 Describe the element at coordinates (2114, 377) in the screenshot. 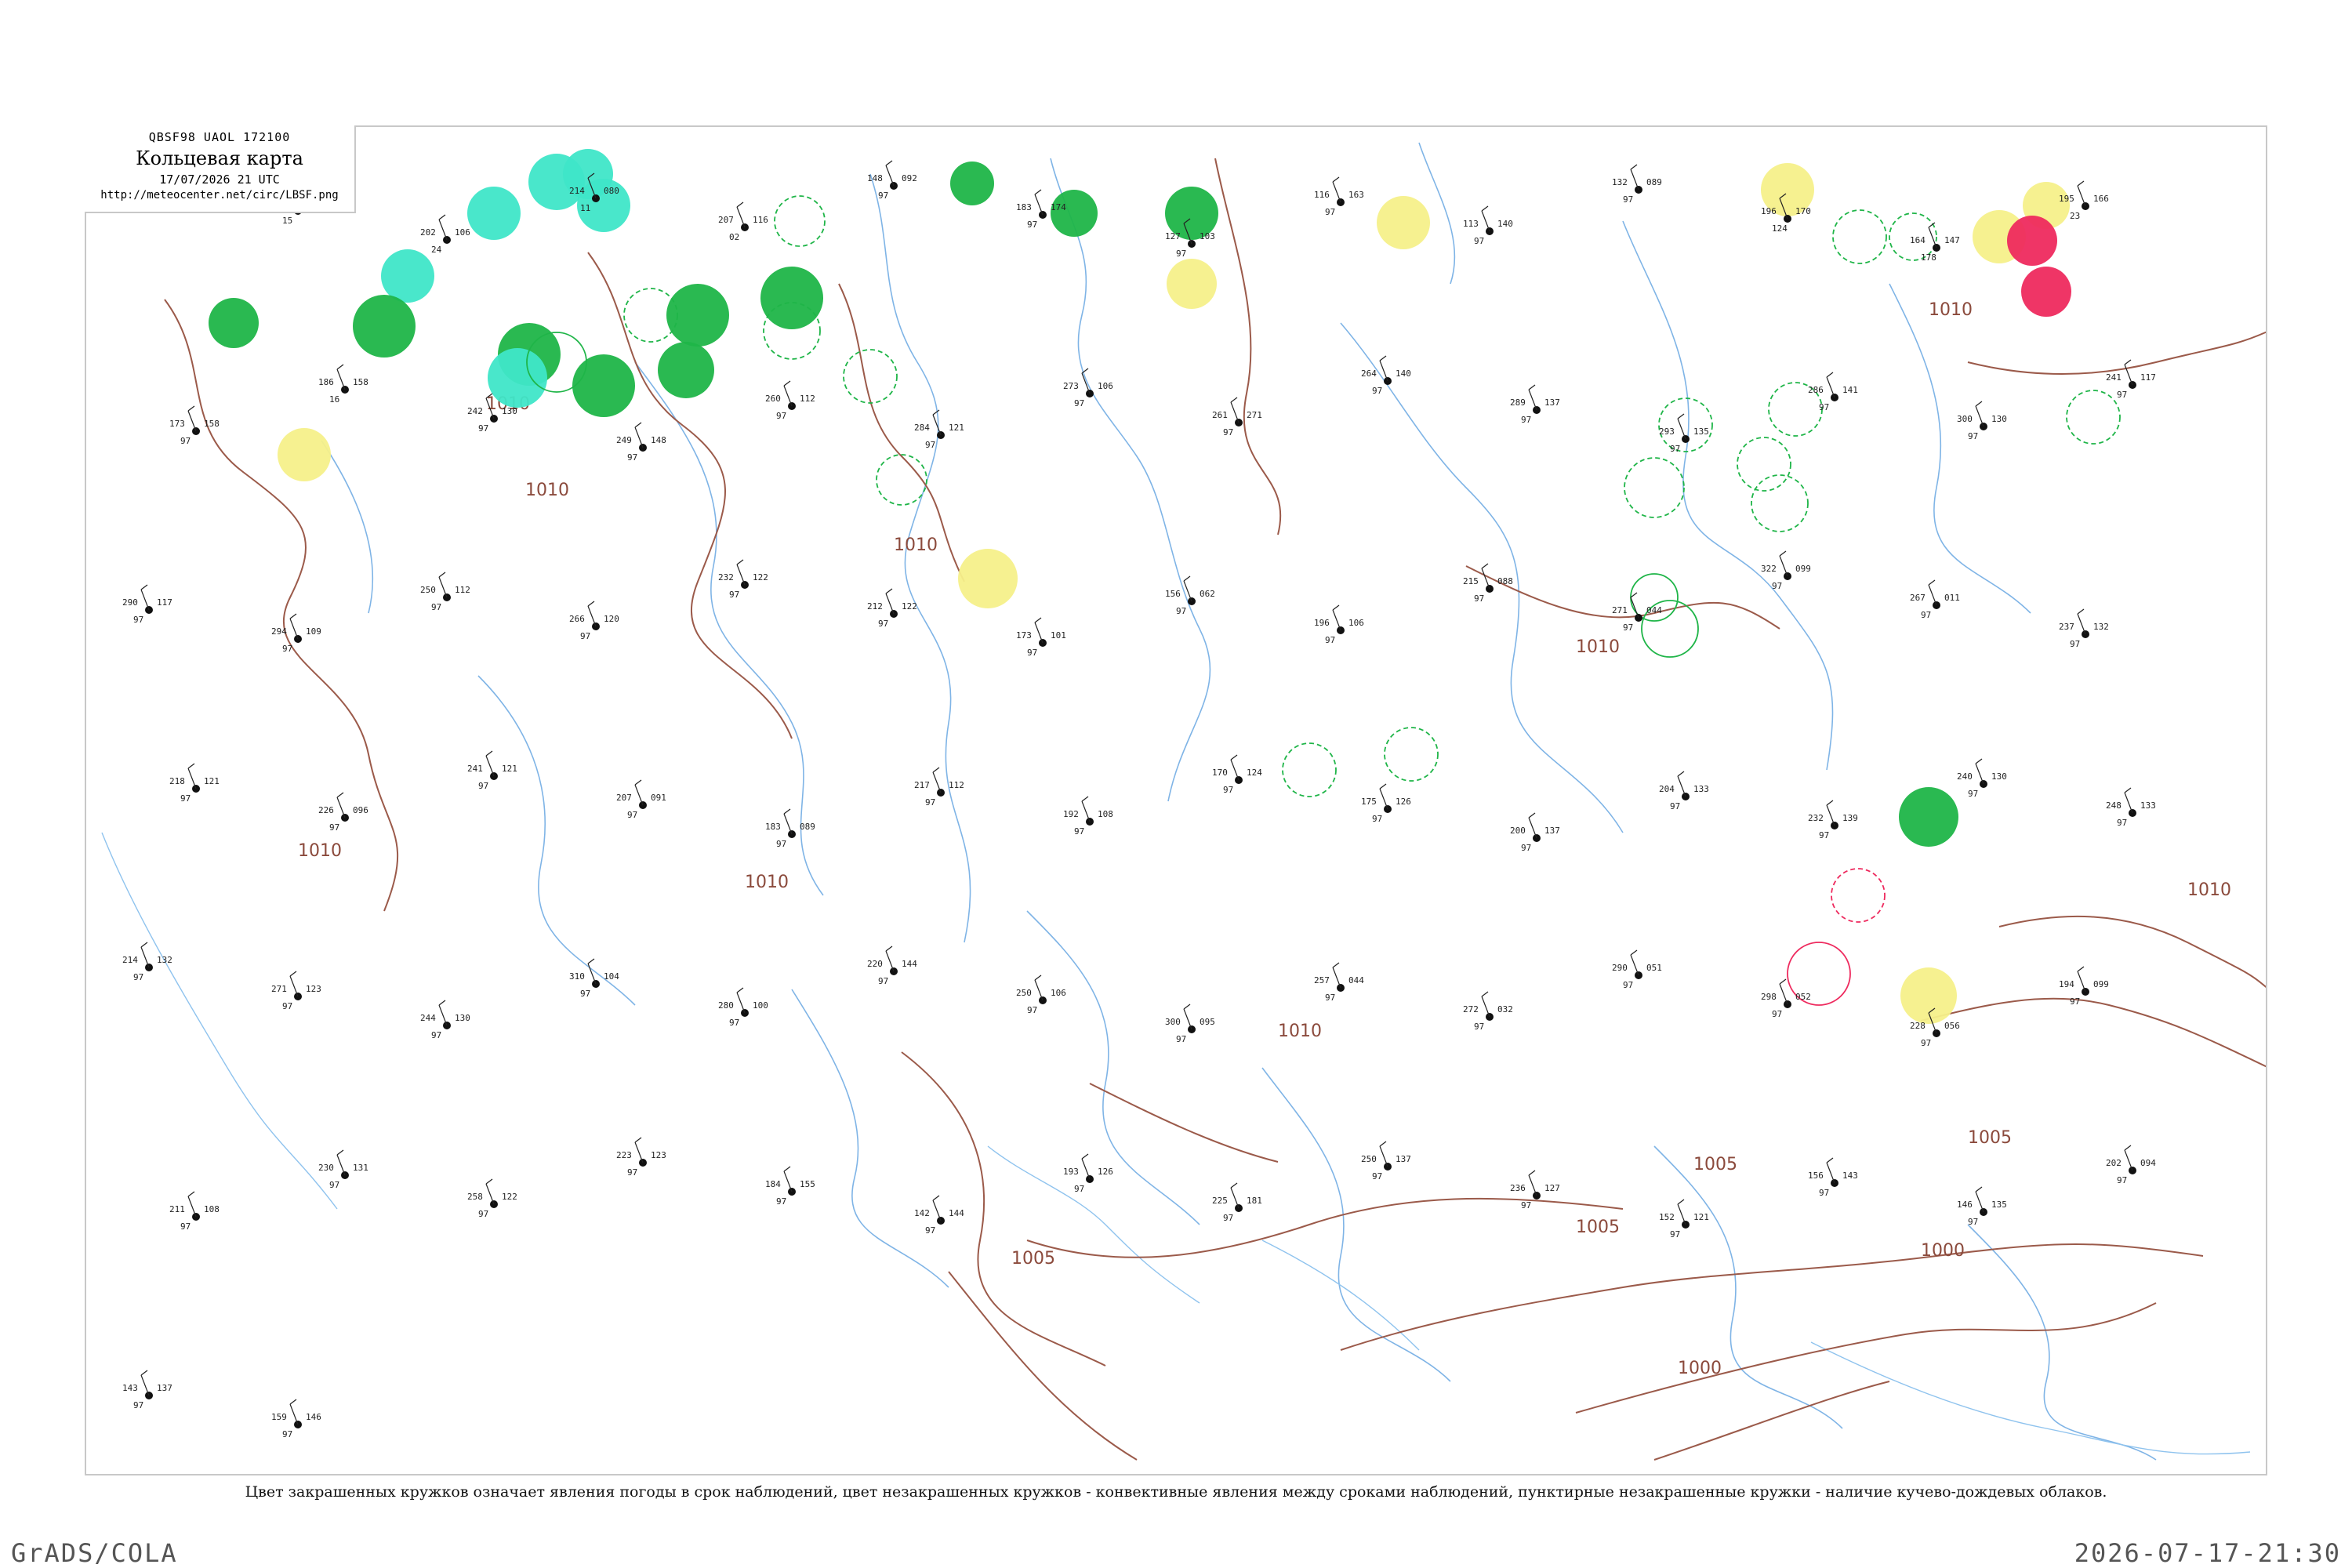

I see `station-temp: 241` at that location.